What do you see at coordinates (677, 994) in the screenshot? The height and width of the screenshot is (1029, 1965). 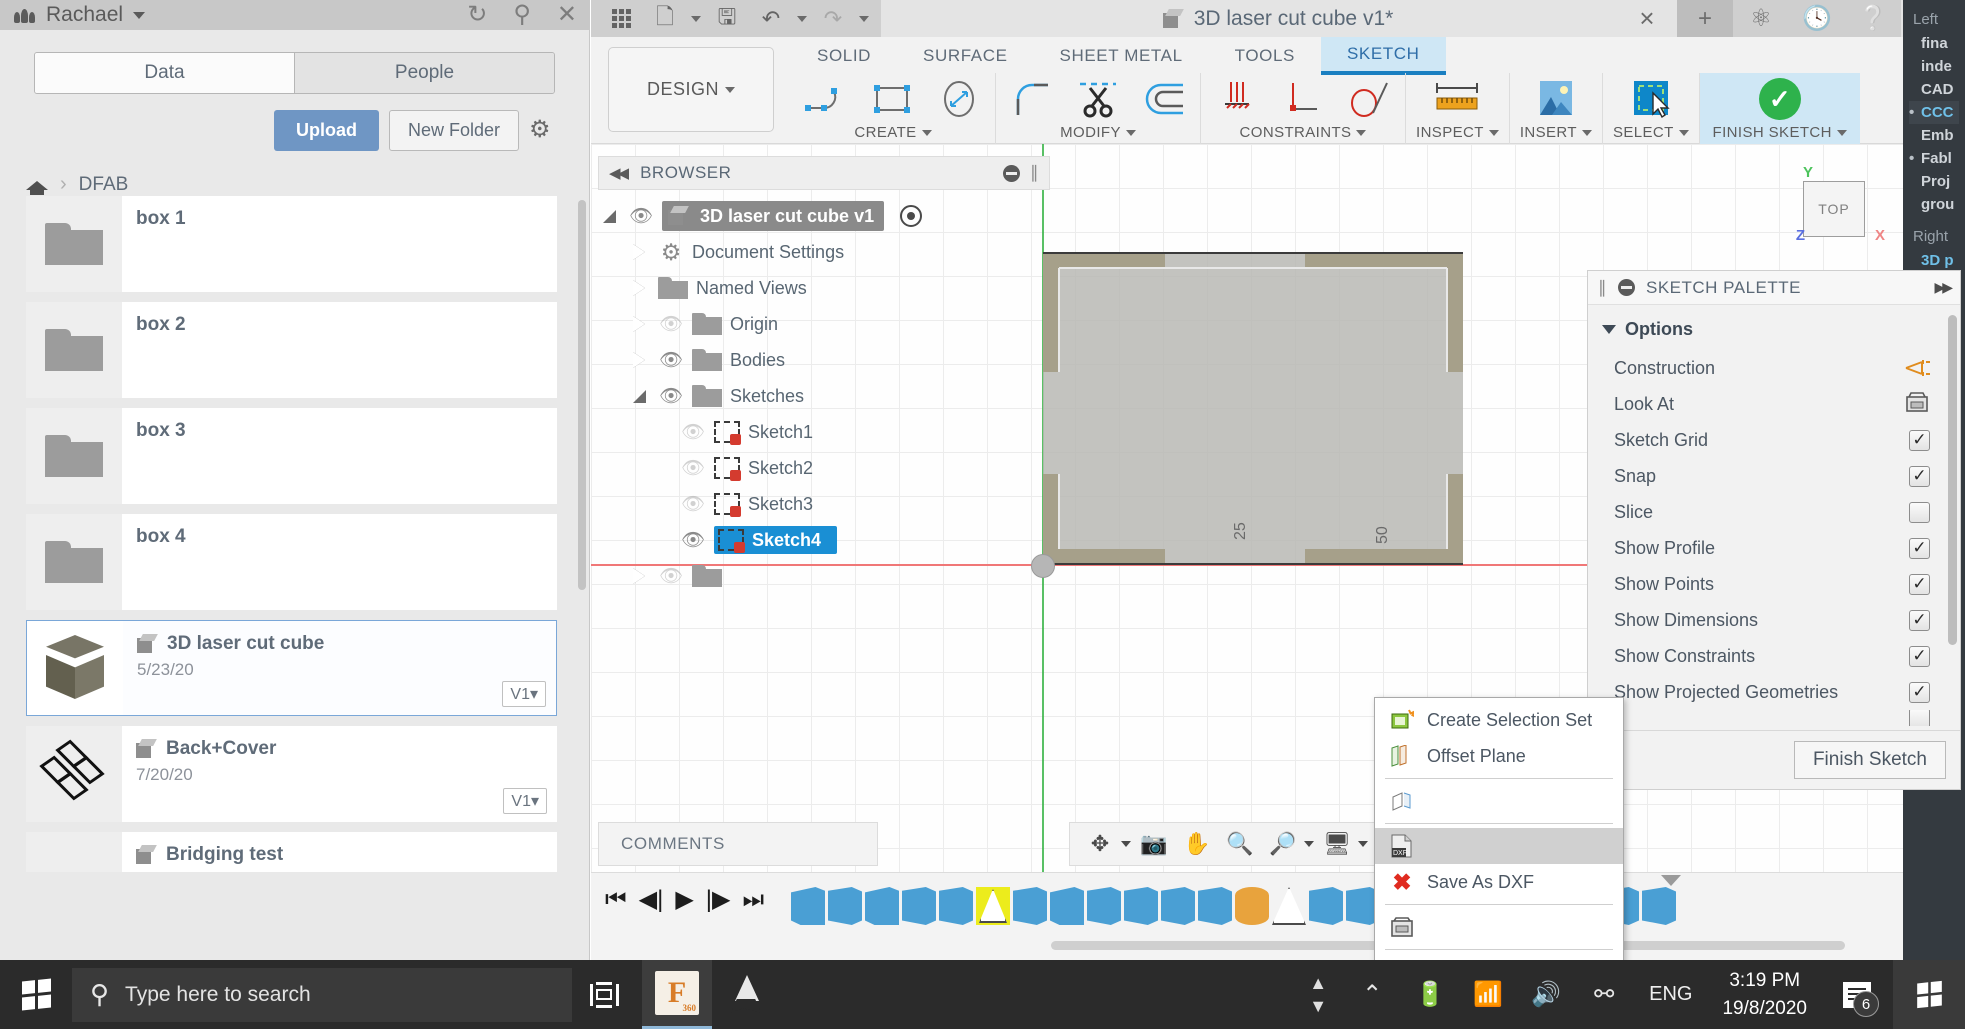 I see `taskbar-app-fusion360: F` at bounding box center [677, 994].